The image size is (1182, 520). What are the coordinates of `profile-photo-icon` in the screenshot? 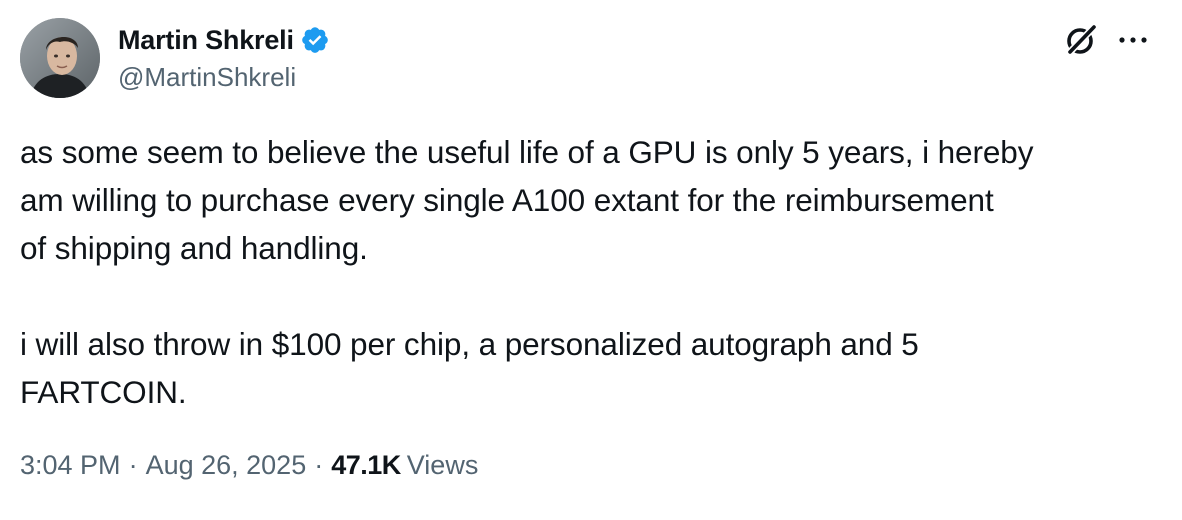 It's located at (60, 58).